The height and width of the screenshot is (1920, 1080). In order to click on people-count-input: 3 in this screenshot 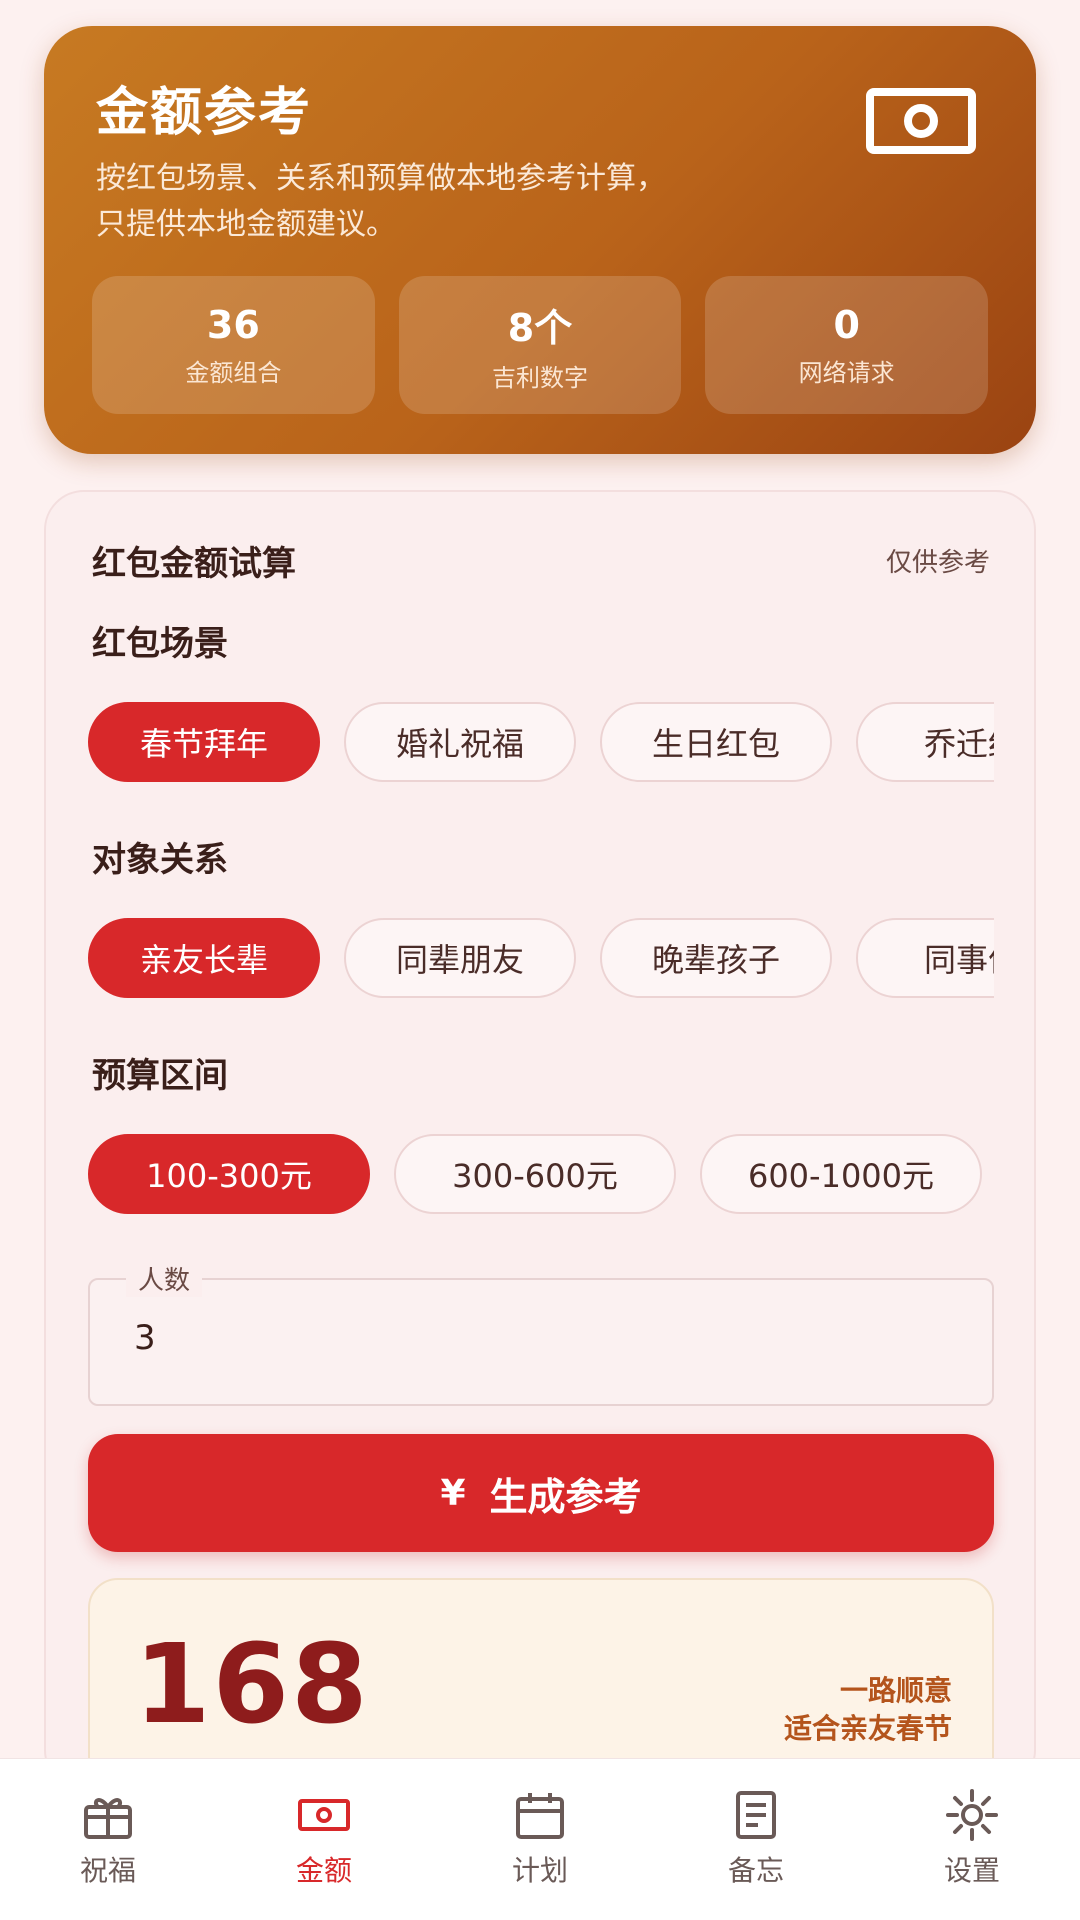, I will do `click(145, 1338)`.